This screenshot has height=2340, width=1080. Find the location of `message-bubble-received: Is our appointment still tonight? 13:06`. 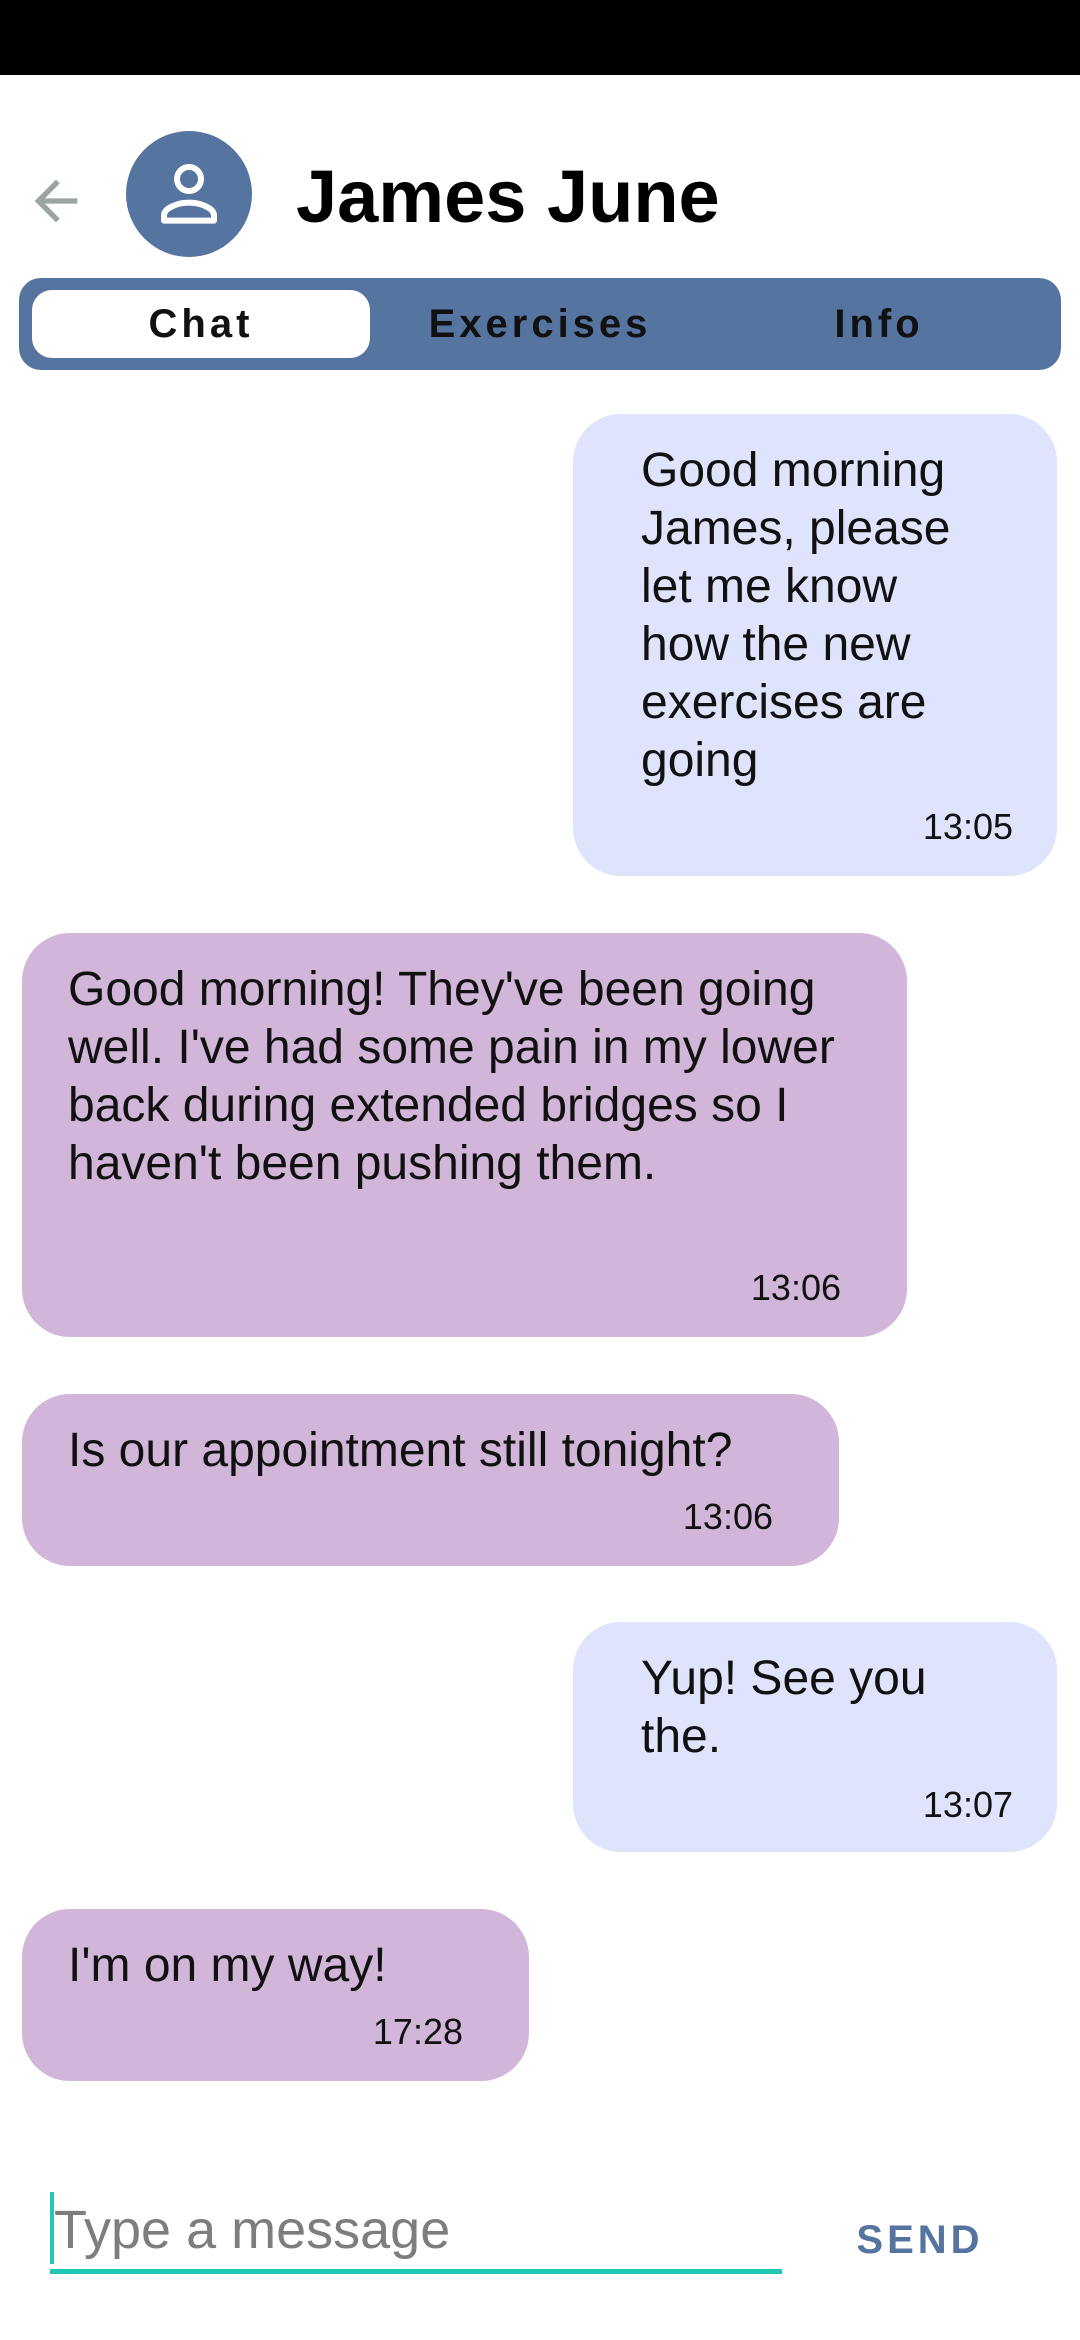

message-bubble-received: Is our appointment still tonight? 13:06 is located at coordinates (430, 1480).